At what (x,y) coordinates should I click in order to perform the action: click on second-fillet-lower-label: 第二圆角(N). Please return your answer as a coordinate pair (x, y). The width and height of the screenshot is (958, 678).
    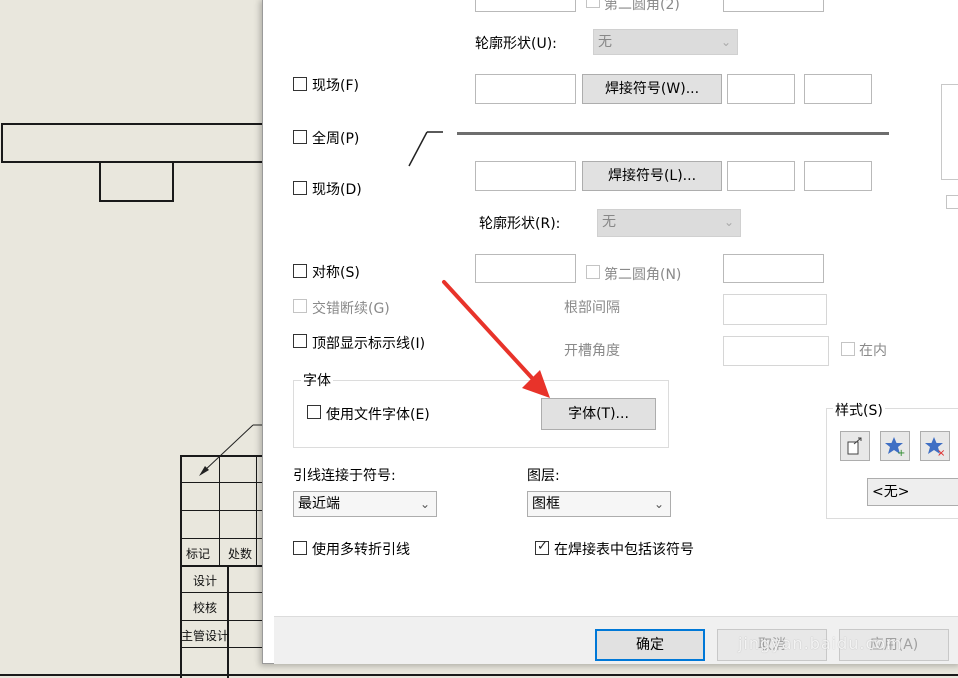
    Looking at the image, I should click on (643, 275).